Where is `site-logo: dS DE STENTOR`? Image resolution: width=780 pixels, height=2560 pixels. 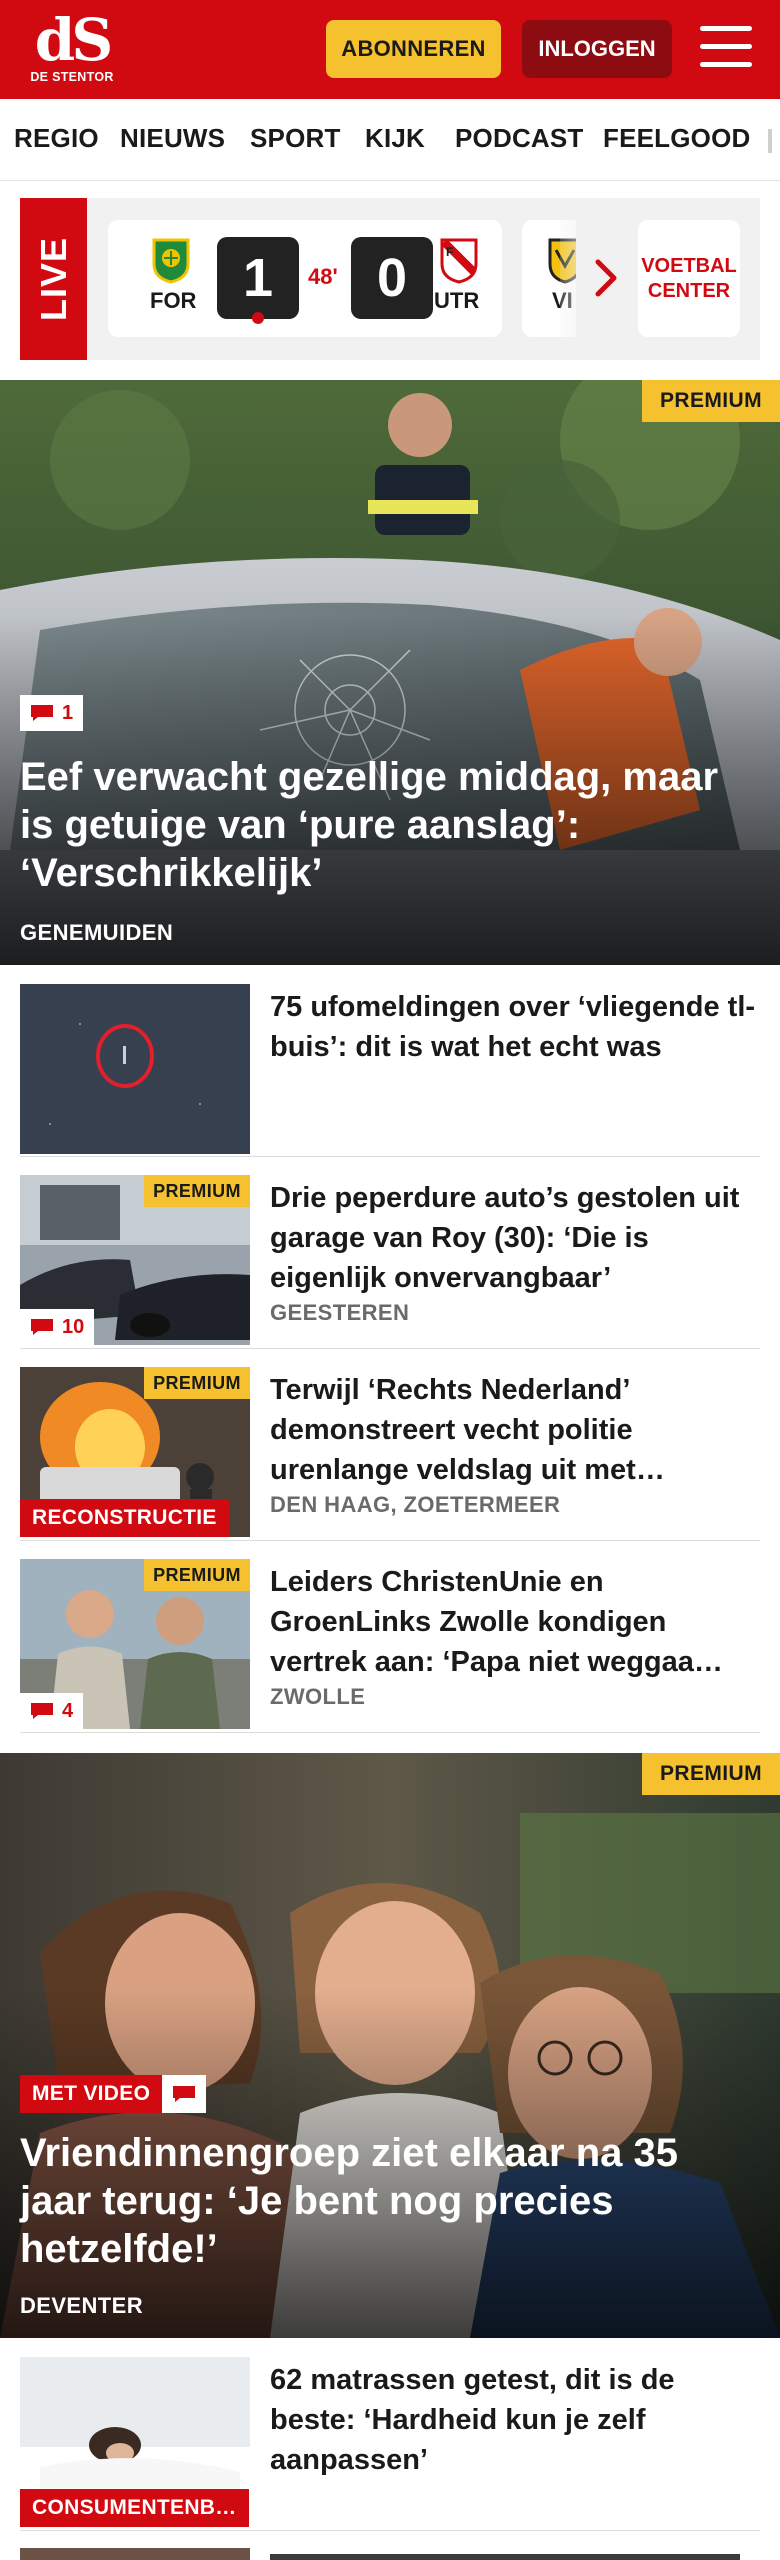
site-logo: dS DE STENTOR is located at coordinates (72, 51).